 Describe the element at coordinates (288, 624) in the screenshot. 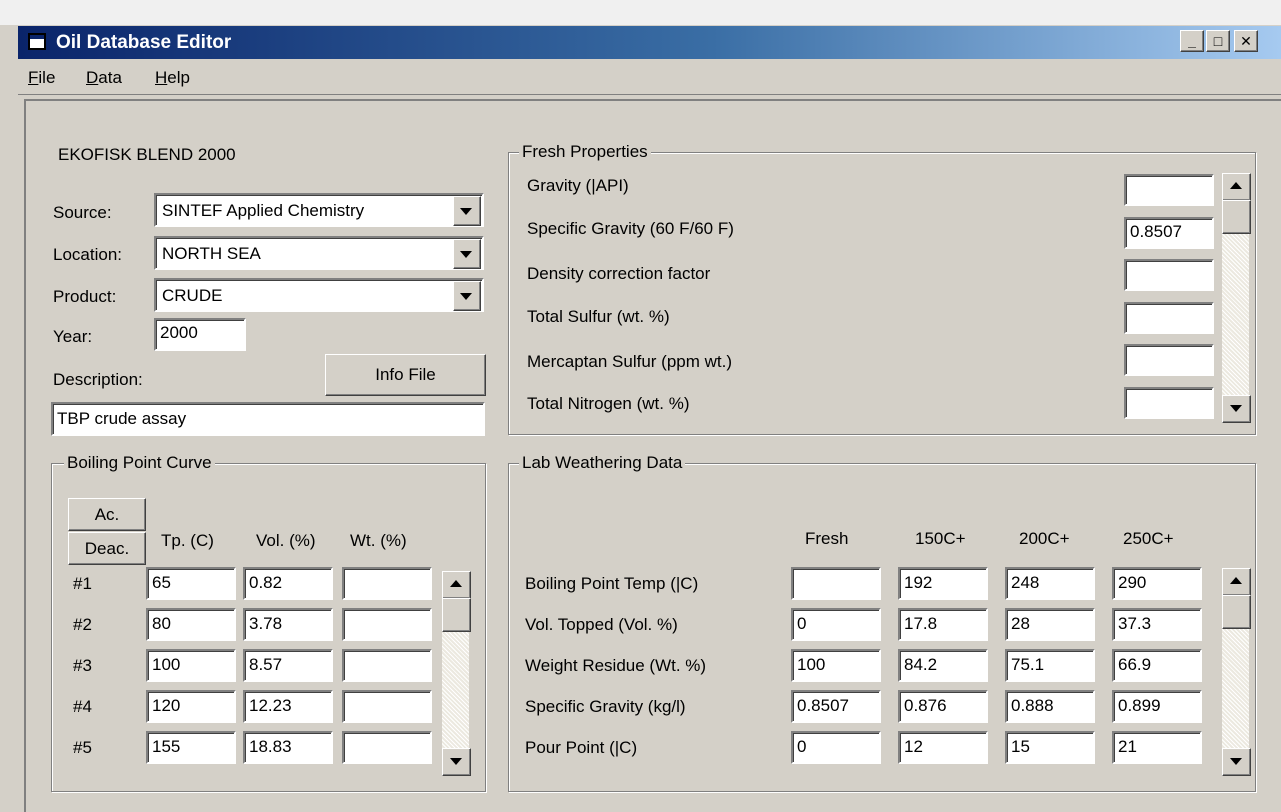

I see `bp-vol-field: 3.78` at that location.